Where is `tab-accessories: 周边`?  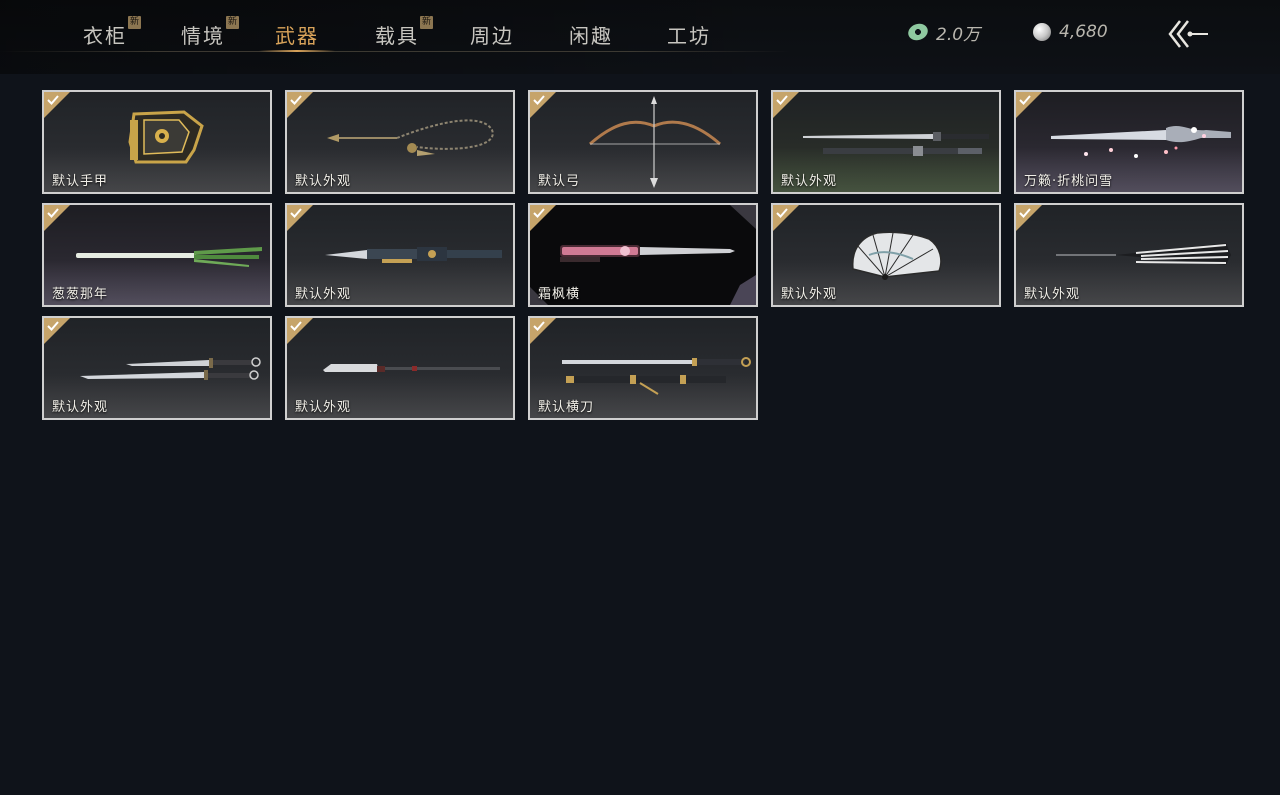
tab-accessories: 周边 is located at coordinates (492, 35).